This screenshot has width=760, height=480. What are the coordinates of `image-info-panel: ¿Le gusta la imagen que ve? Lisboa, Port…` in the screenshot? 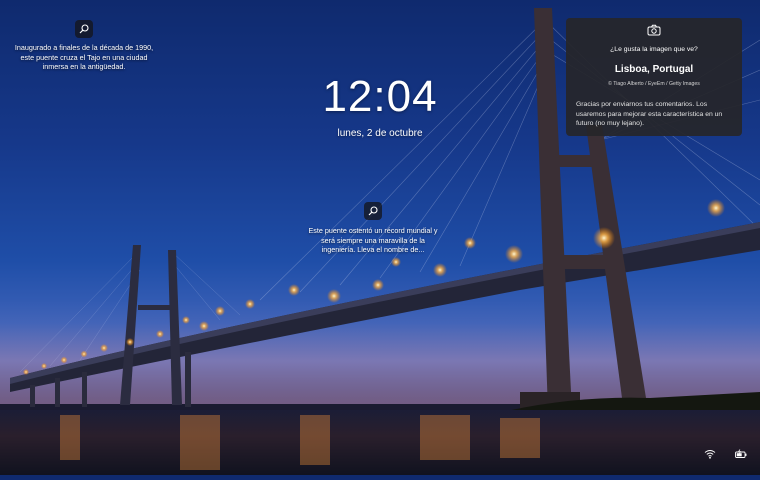 It's located at (654, 77).